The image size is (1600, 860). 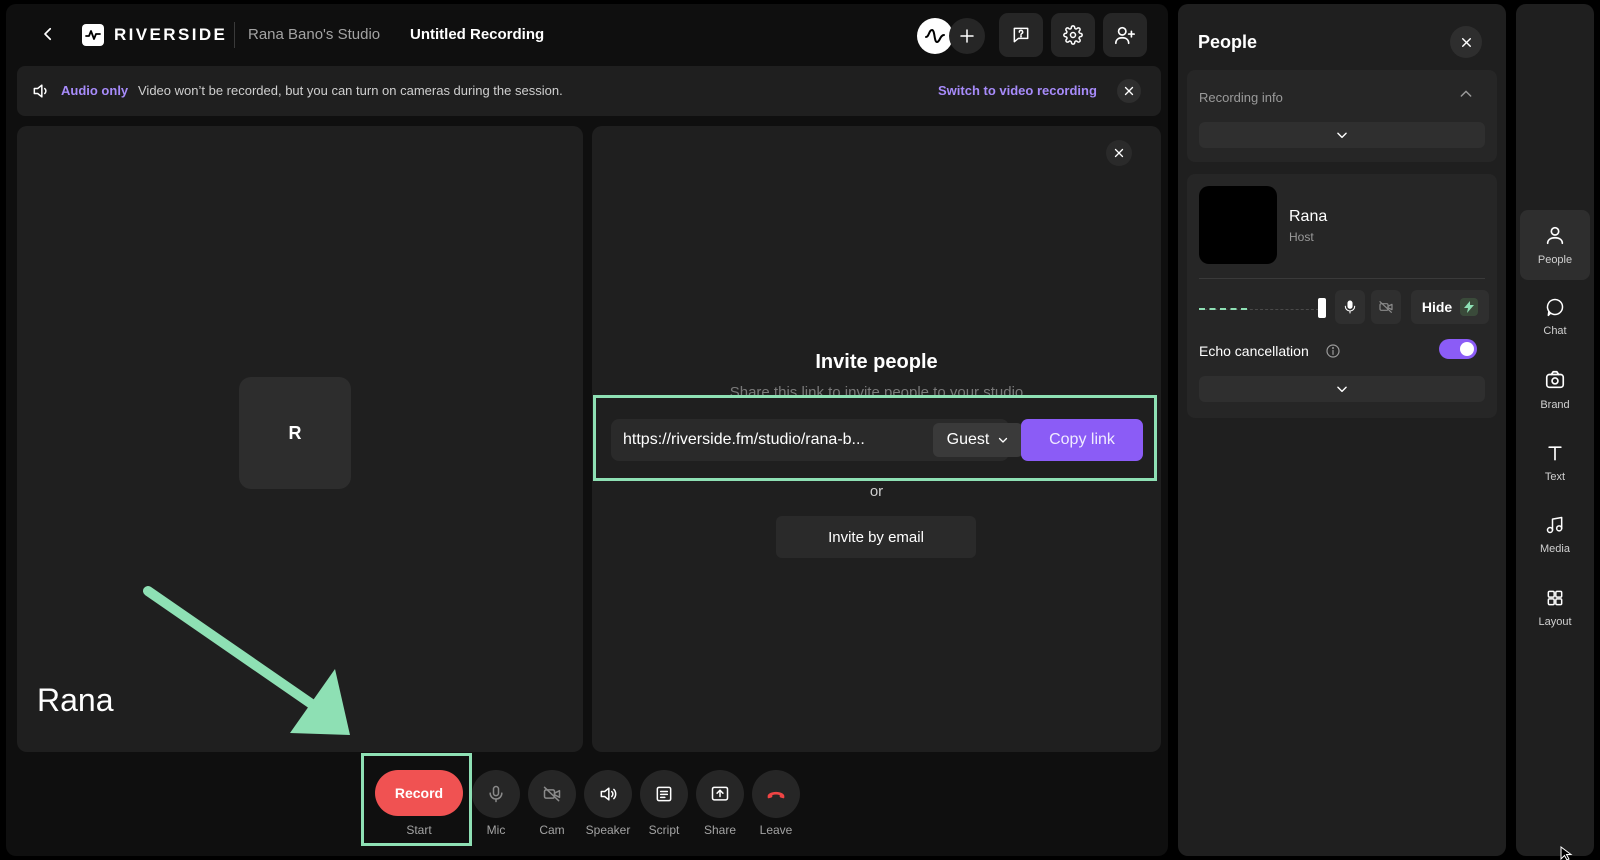 I want to click on hide-participant-button: Hide, so click(x=1450, y=307).